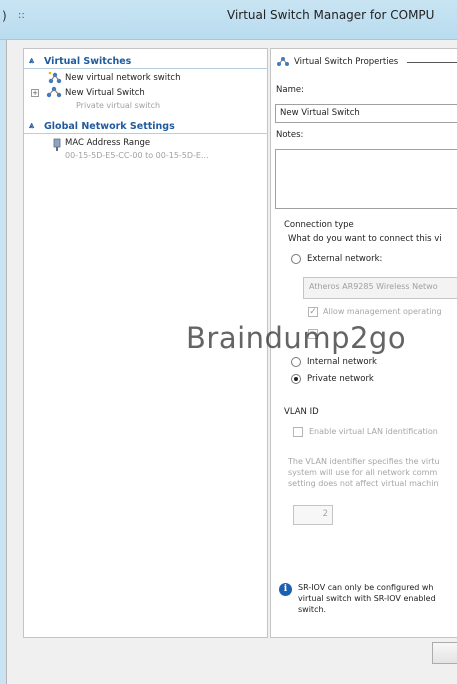 The height and width of the screenshot is (684, 457). Describe the element at coordinates (366, 113) in the screenshot. I see `name-input: New Virtual Switch` at that location.